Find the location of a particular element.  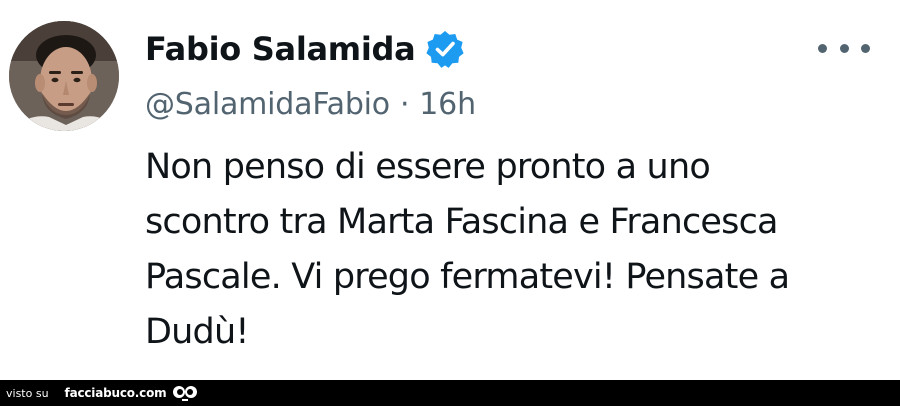

avatar is located at coordinates (64, 76).